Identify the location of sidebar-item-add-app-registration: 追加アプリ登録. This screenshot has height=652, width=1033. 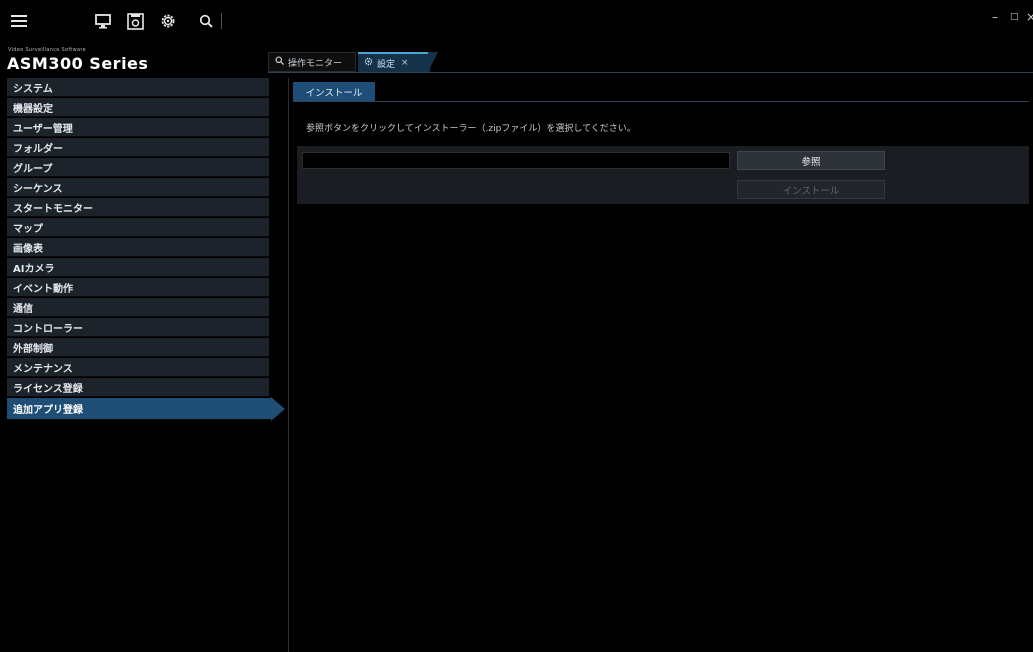
(139, 409).